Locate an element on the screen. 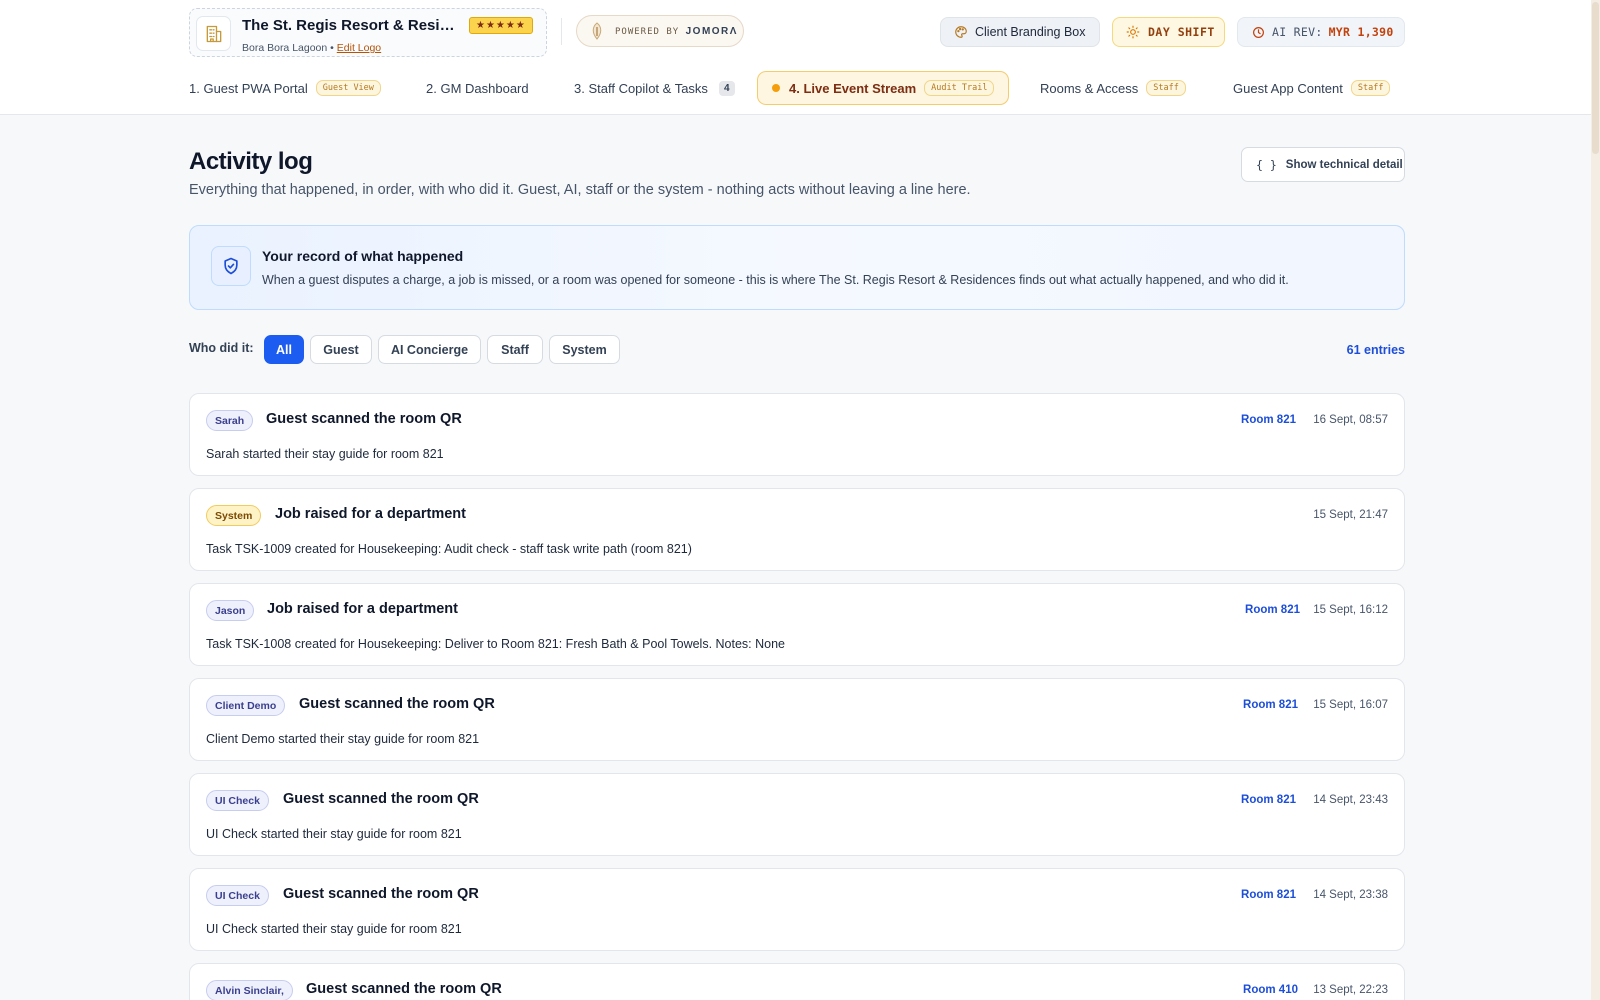 This screenshot has width=1600, height=1000. banner-title: Your record of what happened is located at coordinates (363, 256).